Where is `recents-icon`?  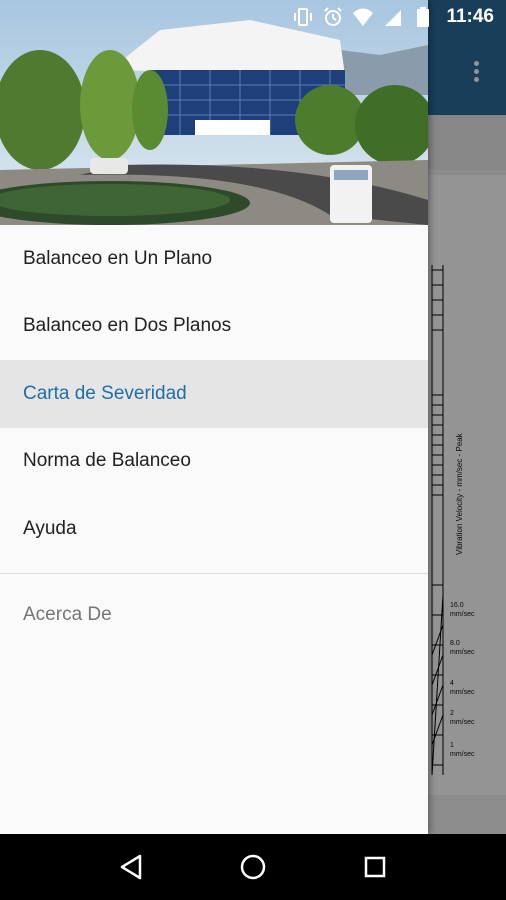
recents-icon is located at coordinates (375, 867).